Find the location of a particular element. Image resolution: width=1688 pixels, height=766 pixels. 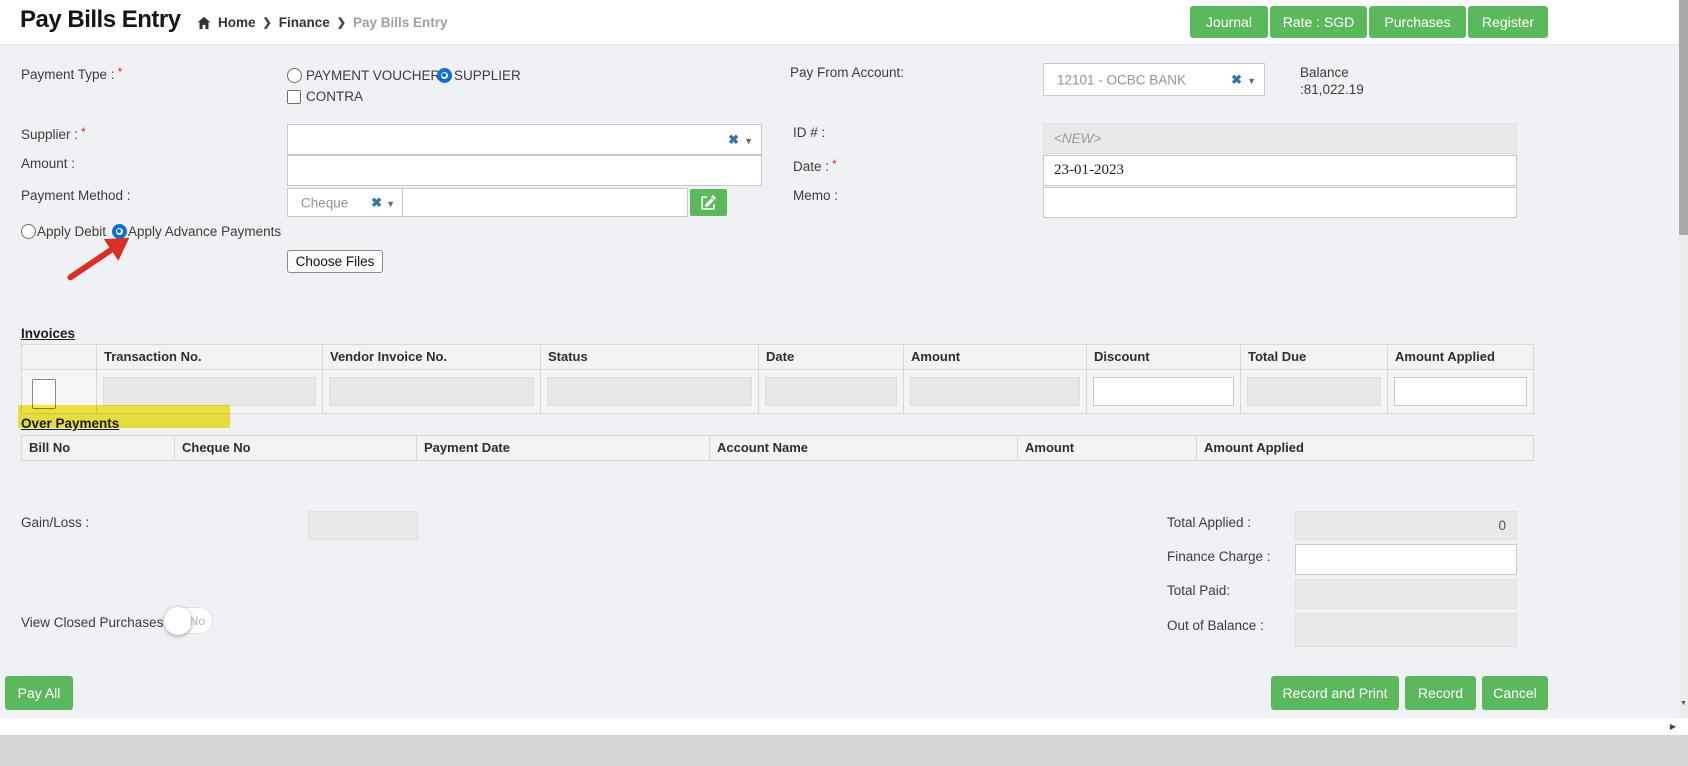

cheque-number-input is located at coordinates (545, 202).